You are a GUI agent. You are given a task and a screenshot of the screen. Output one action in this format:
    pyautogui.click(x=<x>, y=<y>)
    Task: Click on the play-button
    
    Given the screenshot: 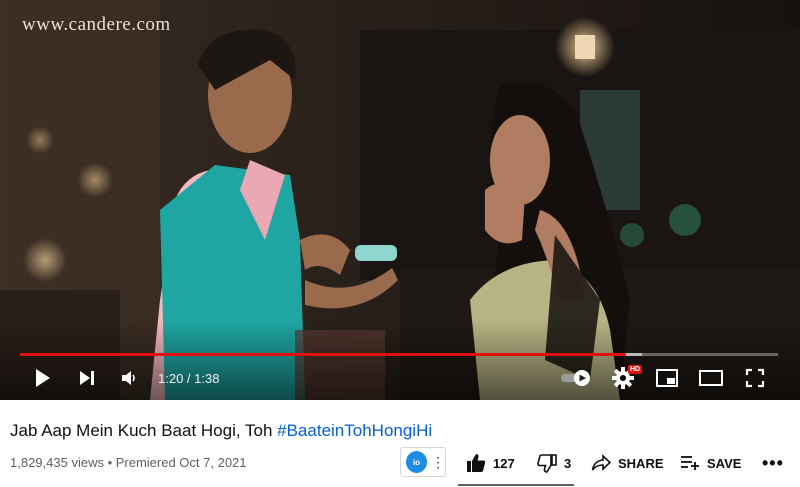 What is the action you would take?
    pyautogui.click(x=43, y=378)
    